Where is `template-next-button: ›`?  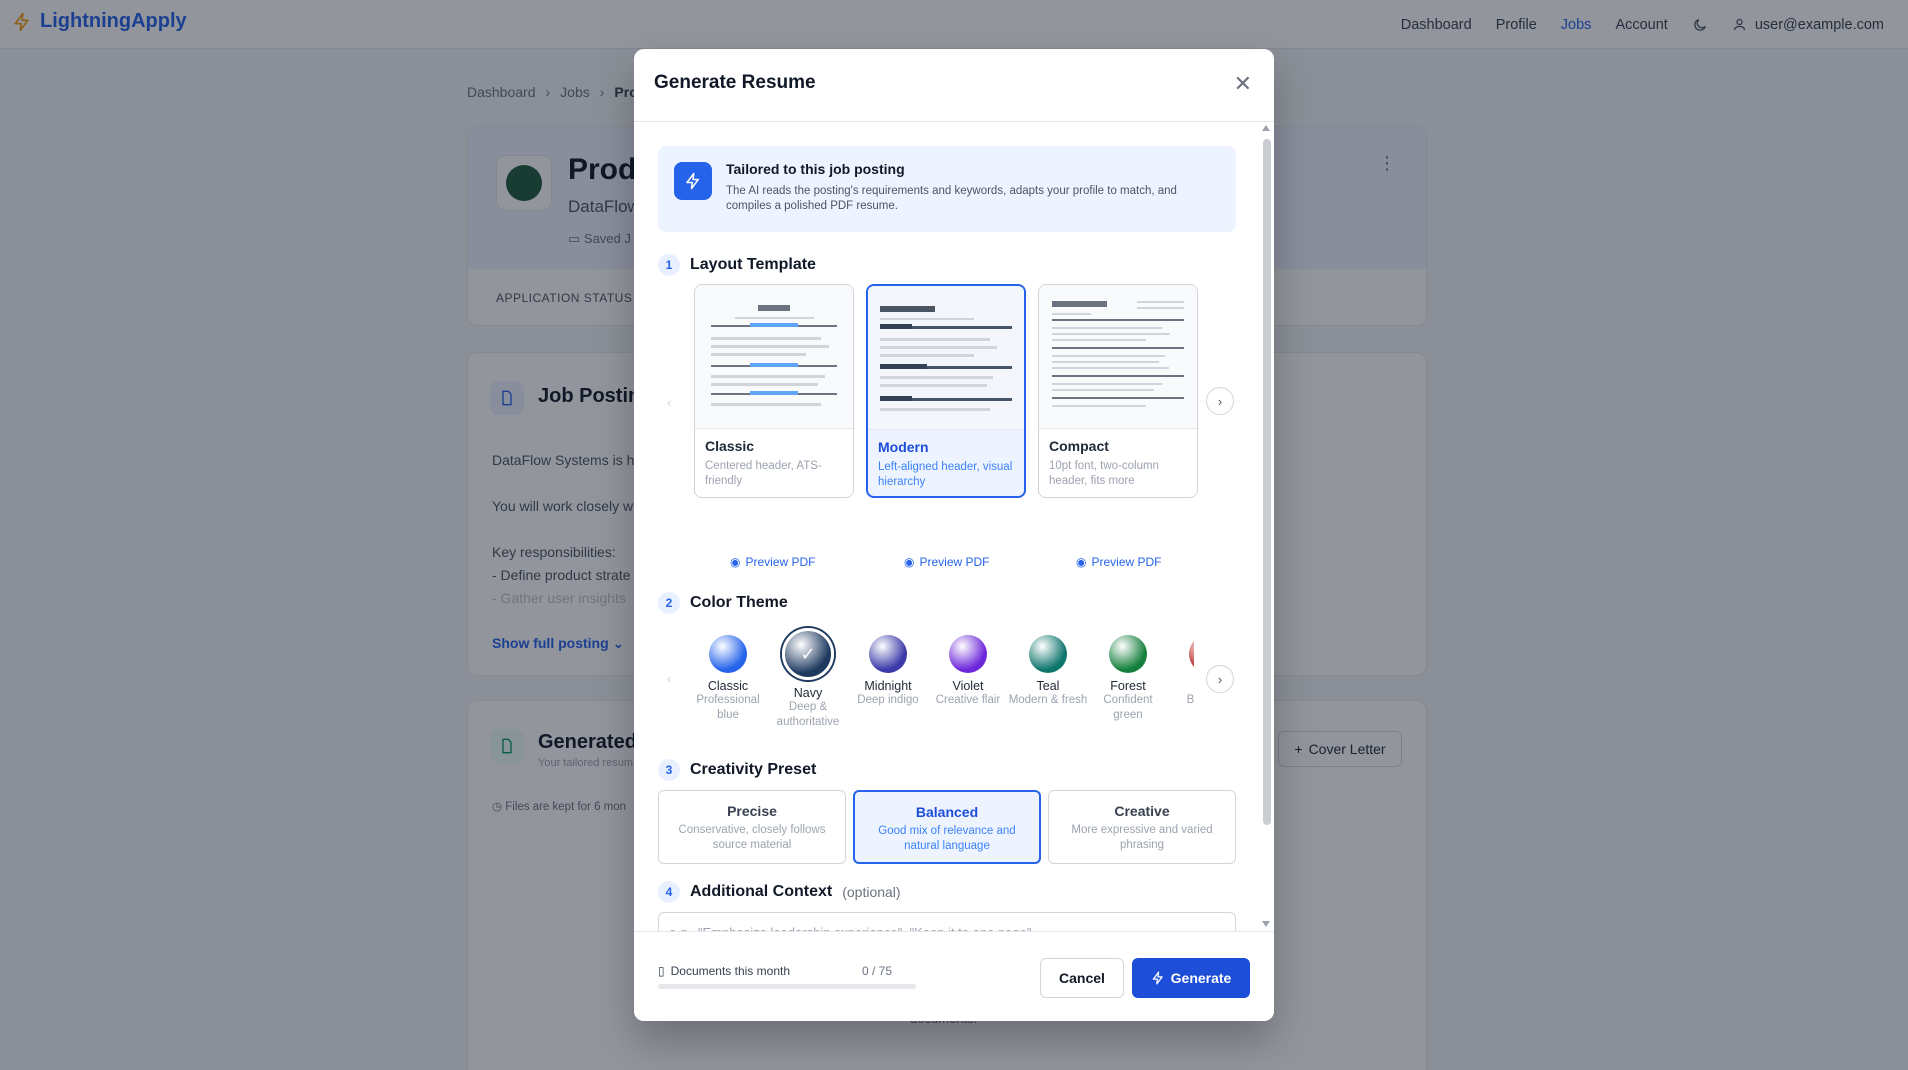
template-next-button: › is located at coordinates (1220, 401).